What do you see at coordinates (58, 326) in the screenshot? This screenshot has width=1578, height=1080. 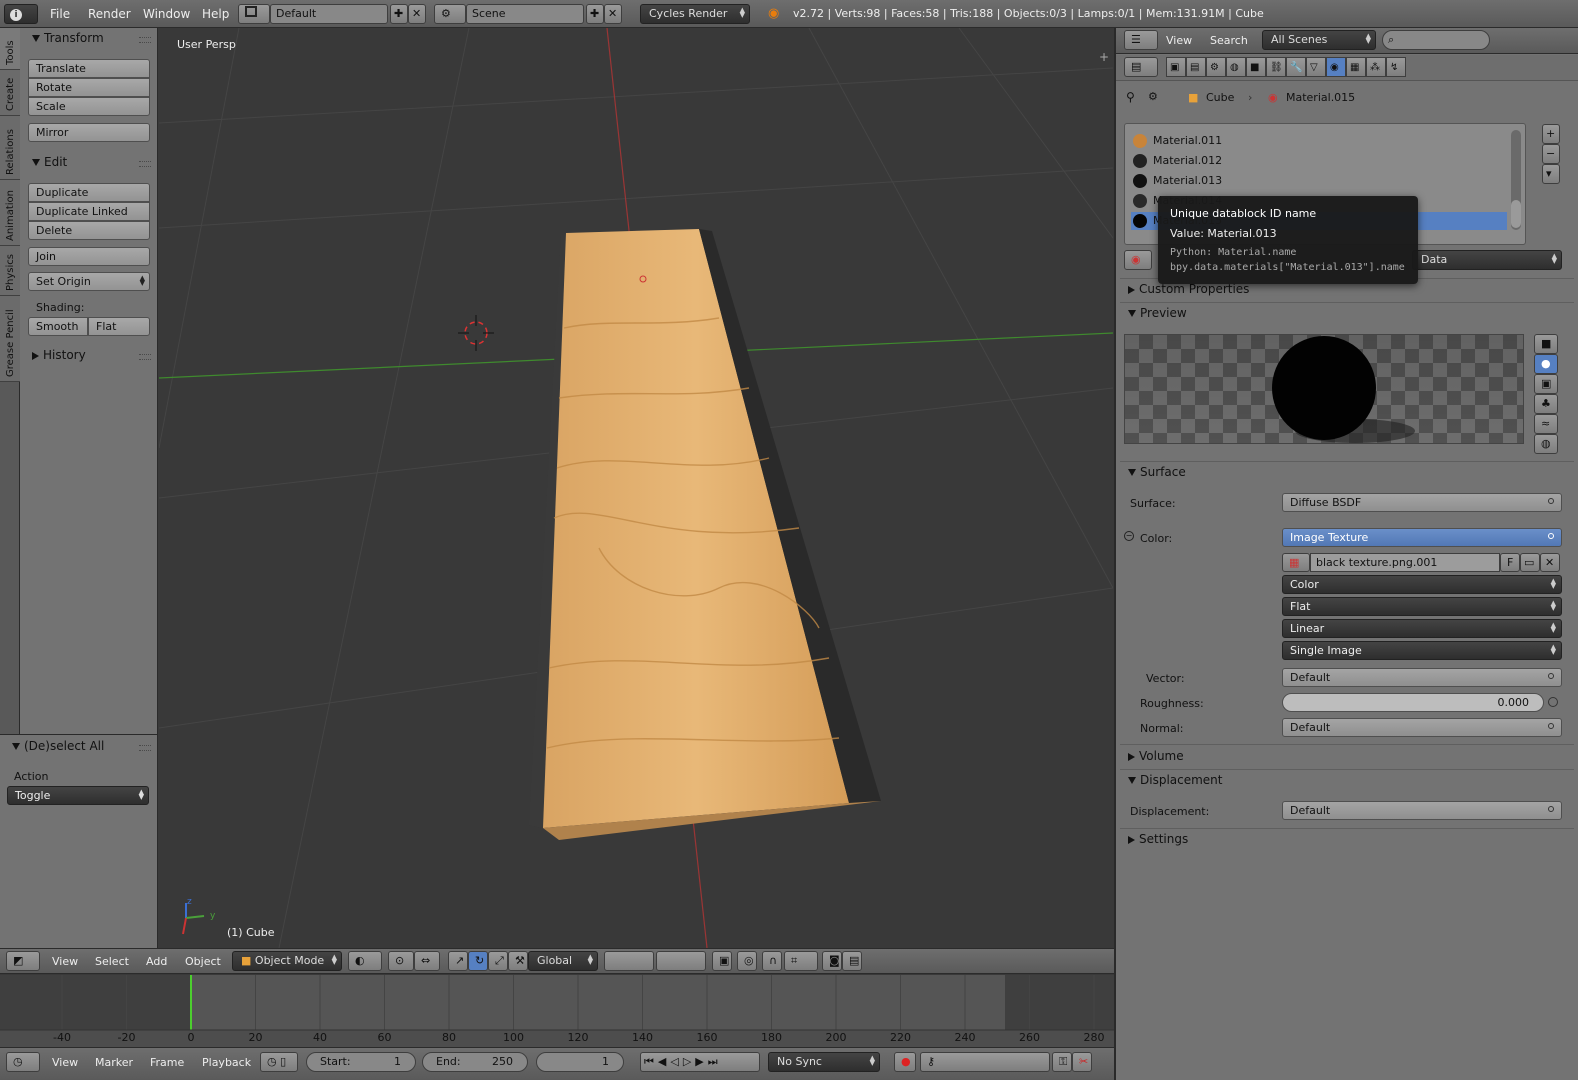 I see `smooth-shading-button: Smooth` at bounding box center [58, 326].